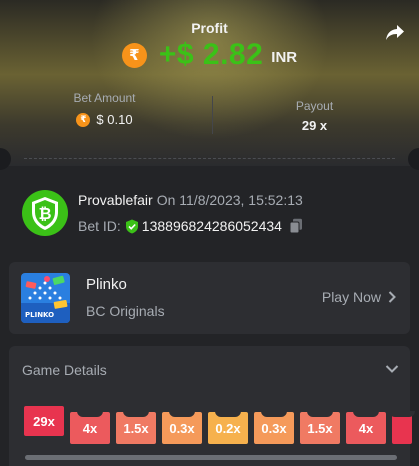 Image resolution: width=419 pixels, height=466 pixels. I want to click on multiplier-scrollbar, so click(211, 457).